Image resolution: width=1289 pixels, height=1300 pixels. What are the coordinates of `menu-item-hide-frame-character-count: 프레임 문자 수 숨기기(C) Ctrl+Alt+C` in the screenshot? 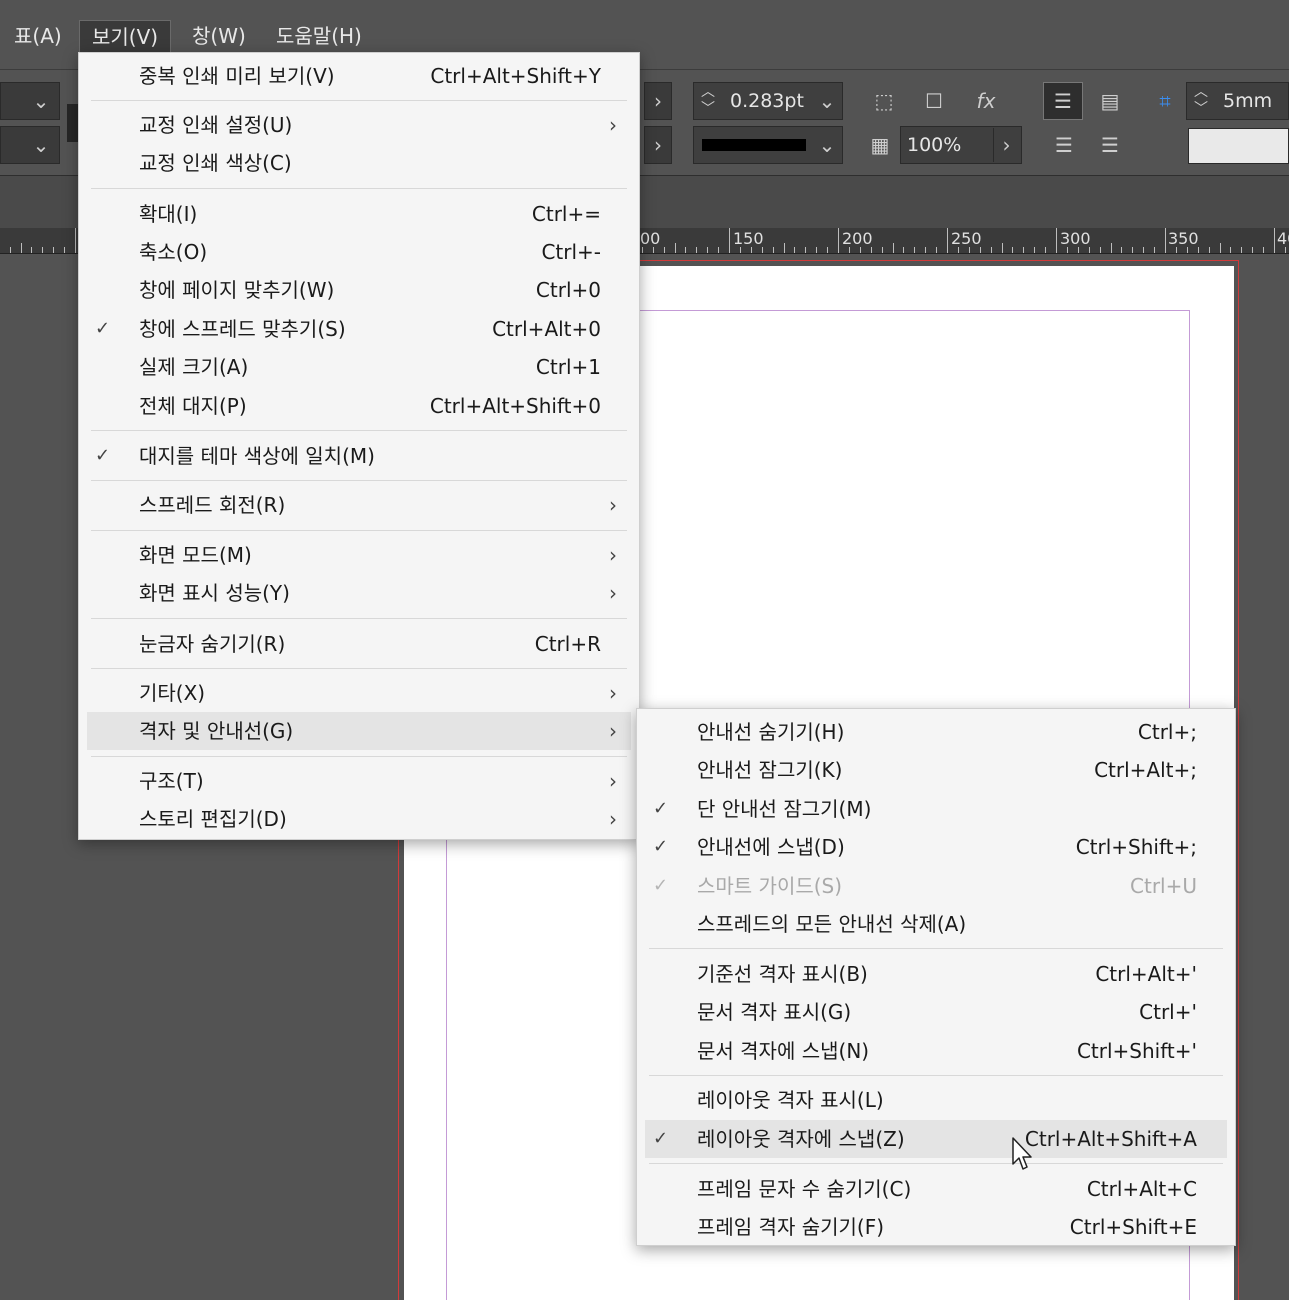 It's located at (936, 1189).